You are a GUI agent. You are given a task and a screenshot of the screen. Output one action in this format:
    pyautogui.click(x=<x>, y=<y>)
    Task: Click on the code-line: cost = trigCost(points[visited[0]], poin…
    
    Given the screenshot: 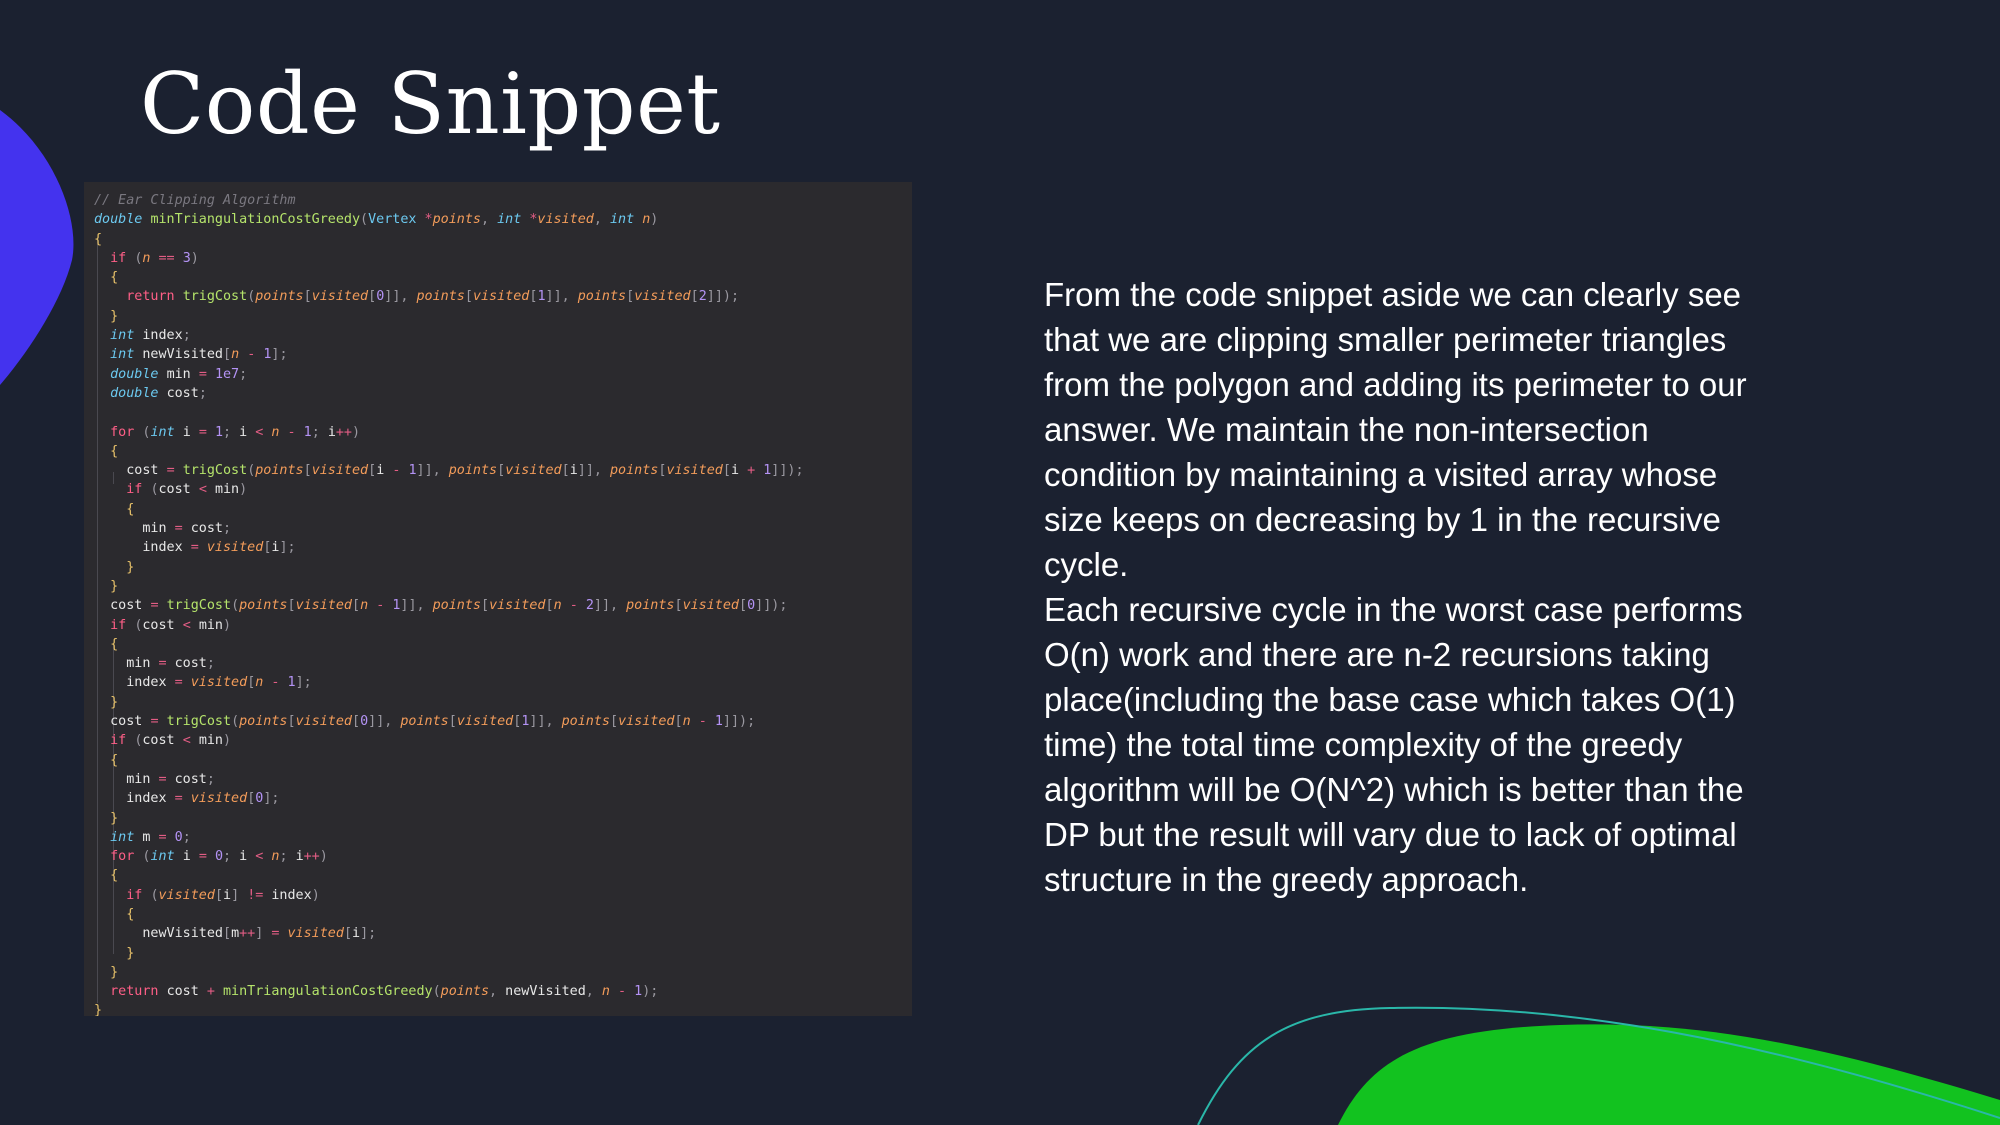 What is the action you would take?
    pyautogui.click(x=433, y=722)
    